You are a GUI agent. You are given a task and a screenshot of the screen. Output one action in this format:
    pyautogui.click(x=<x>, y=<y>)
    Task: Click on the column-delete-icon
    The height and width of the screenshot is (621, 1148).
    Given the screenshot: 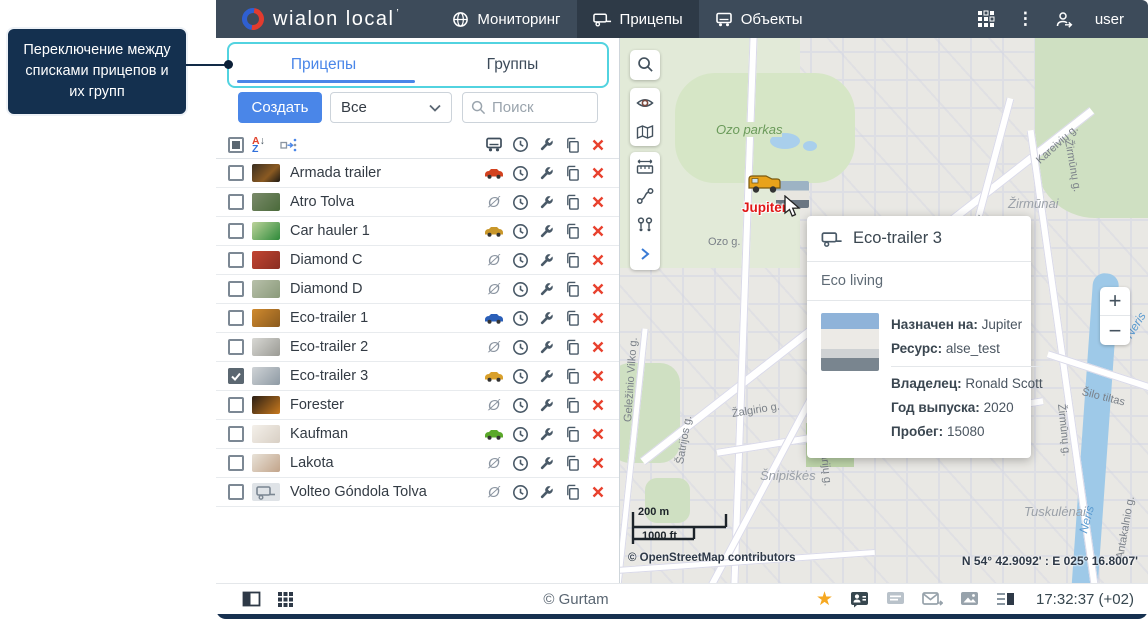 What is the action you would take?
    pyautogui.click(x=598, y=145)
    